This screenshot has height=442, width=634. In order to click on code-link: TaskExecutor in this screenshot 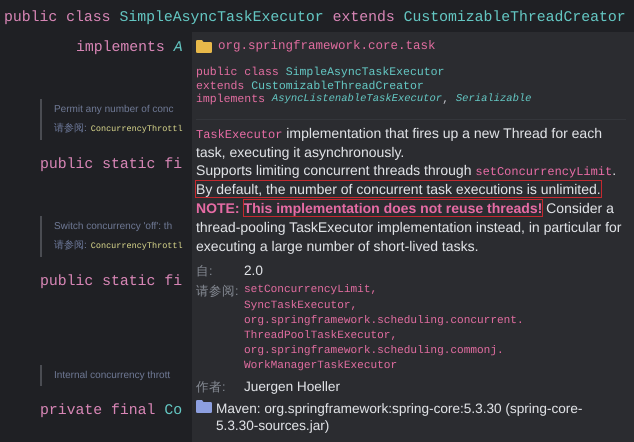, I will do `click(239, 135)`.